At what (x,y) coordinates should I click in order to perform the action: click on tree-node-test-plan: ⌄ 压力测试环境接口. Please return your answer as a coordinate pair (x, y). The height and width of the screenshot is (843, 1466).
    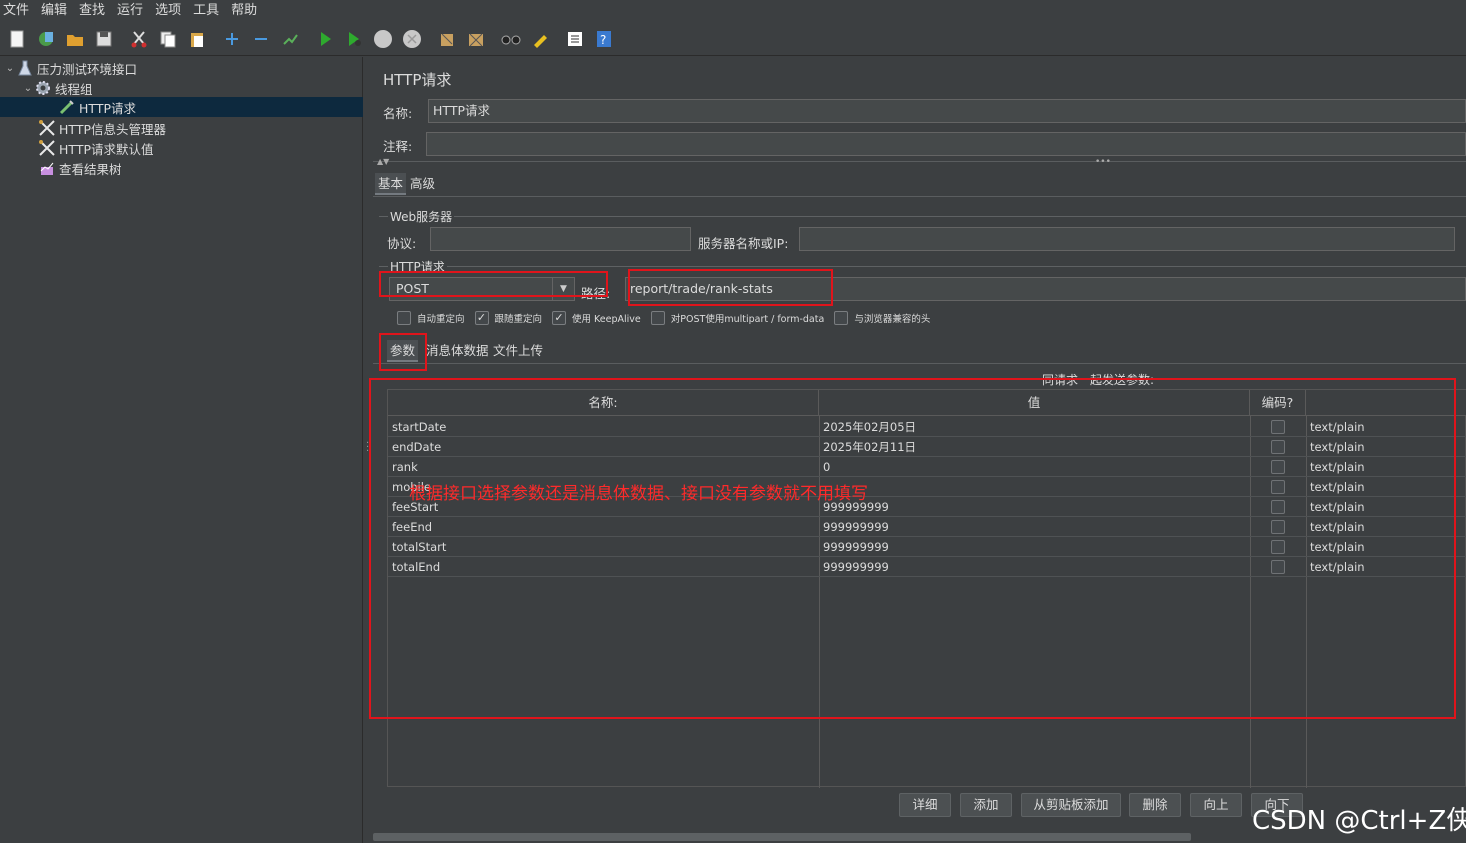
    Looking at the image, I should click on (70, 68).